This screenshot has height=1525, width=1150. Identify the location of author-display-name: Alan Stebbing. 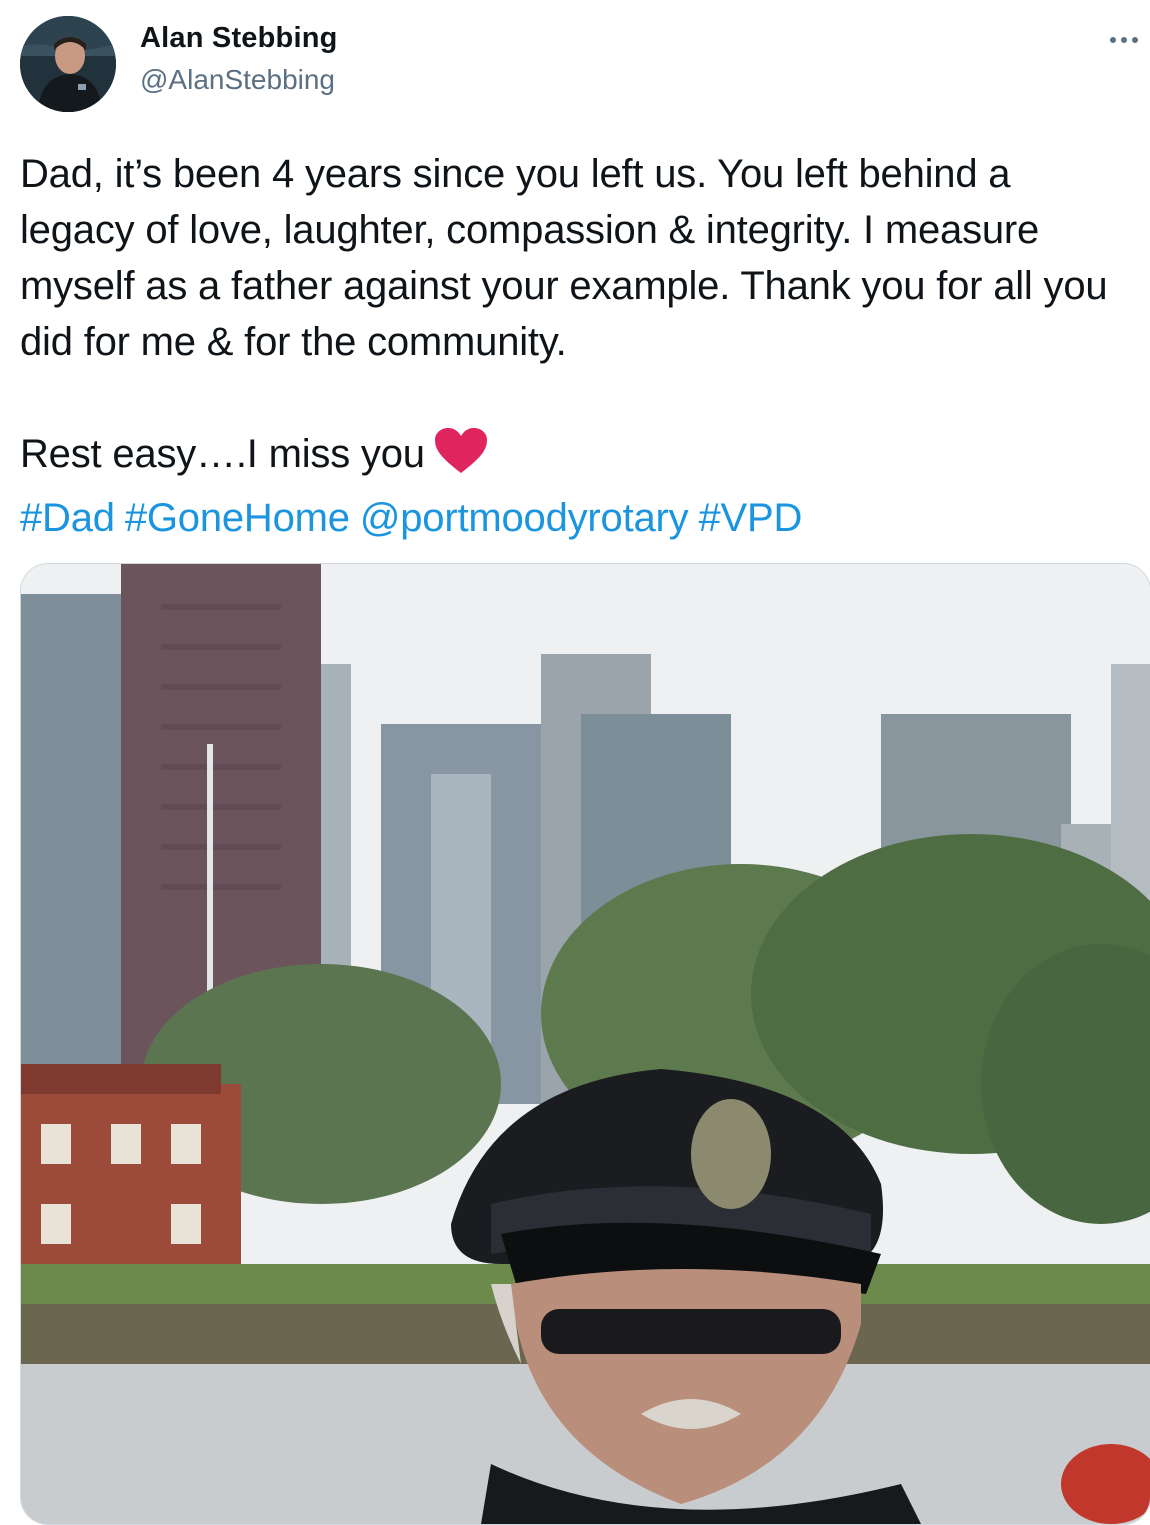
(239, 38).